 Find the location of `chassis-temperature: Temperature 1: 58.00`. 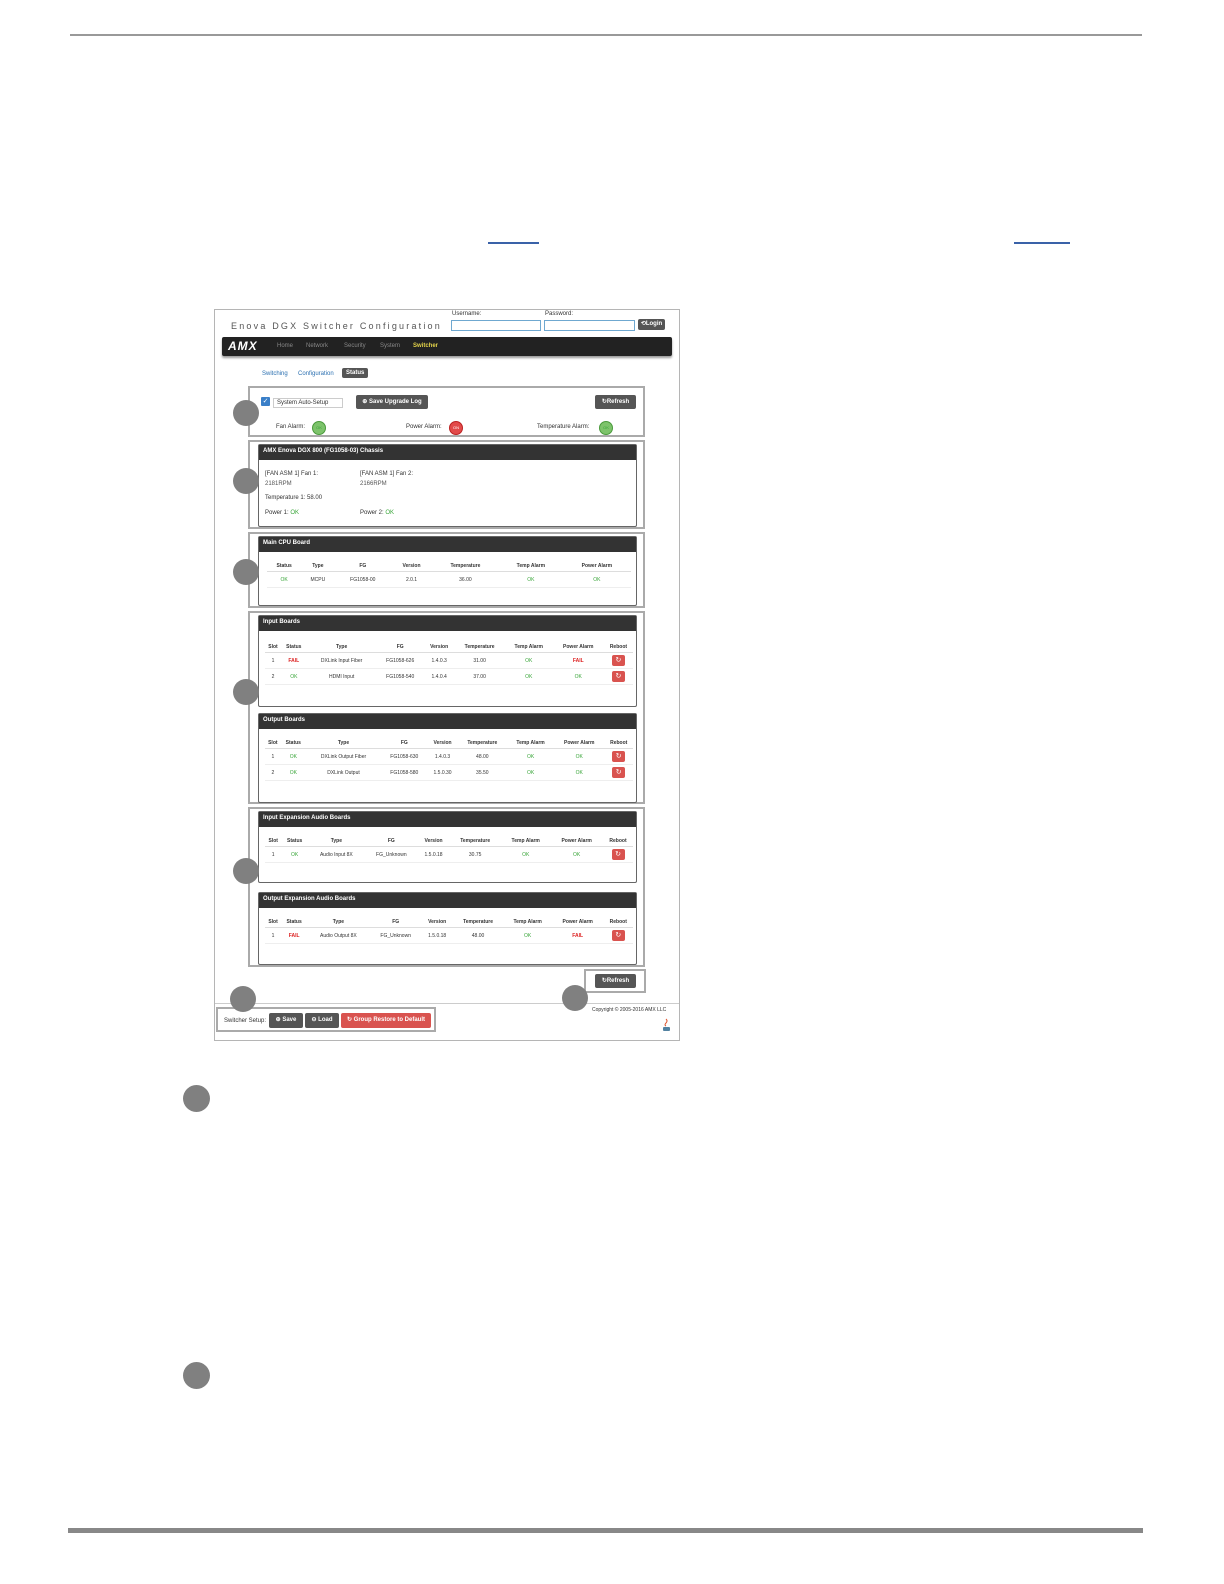

chassis-temperature: Temperature 1: 58.00 is located at coordinates (294, 498).